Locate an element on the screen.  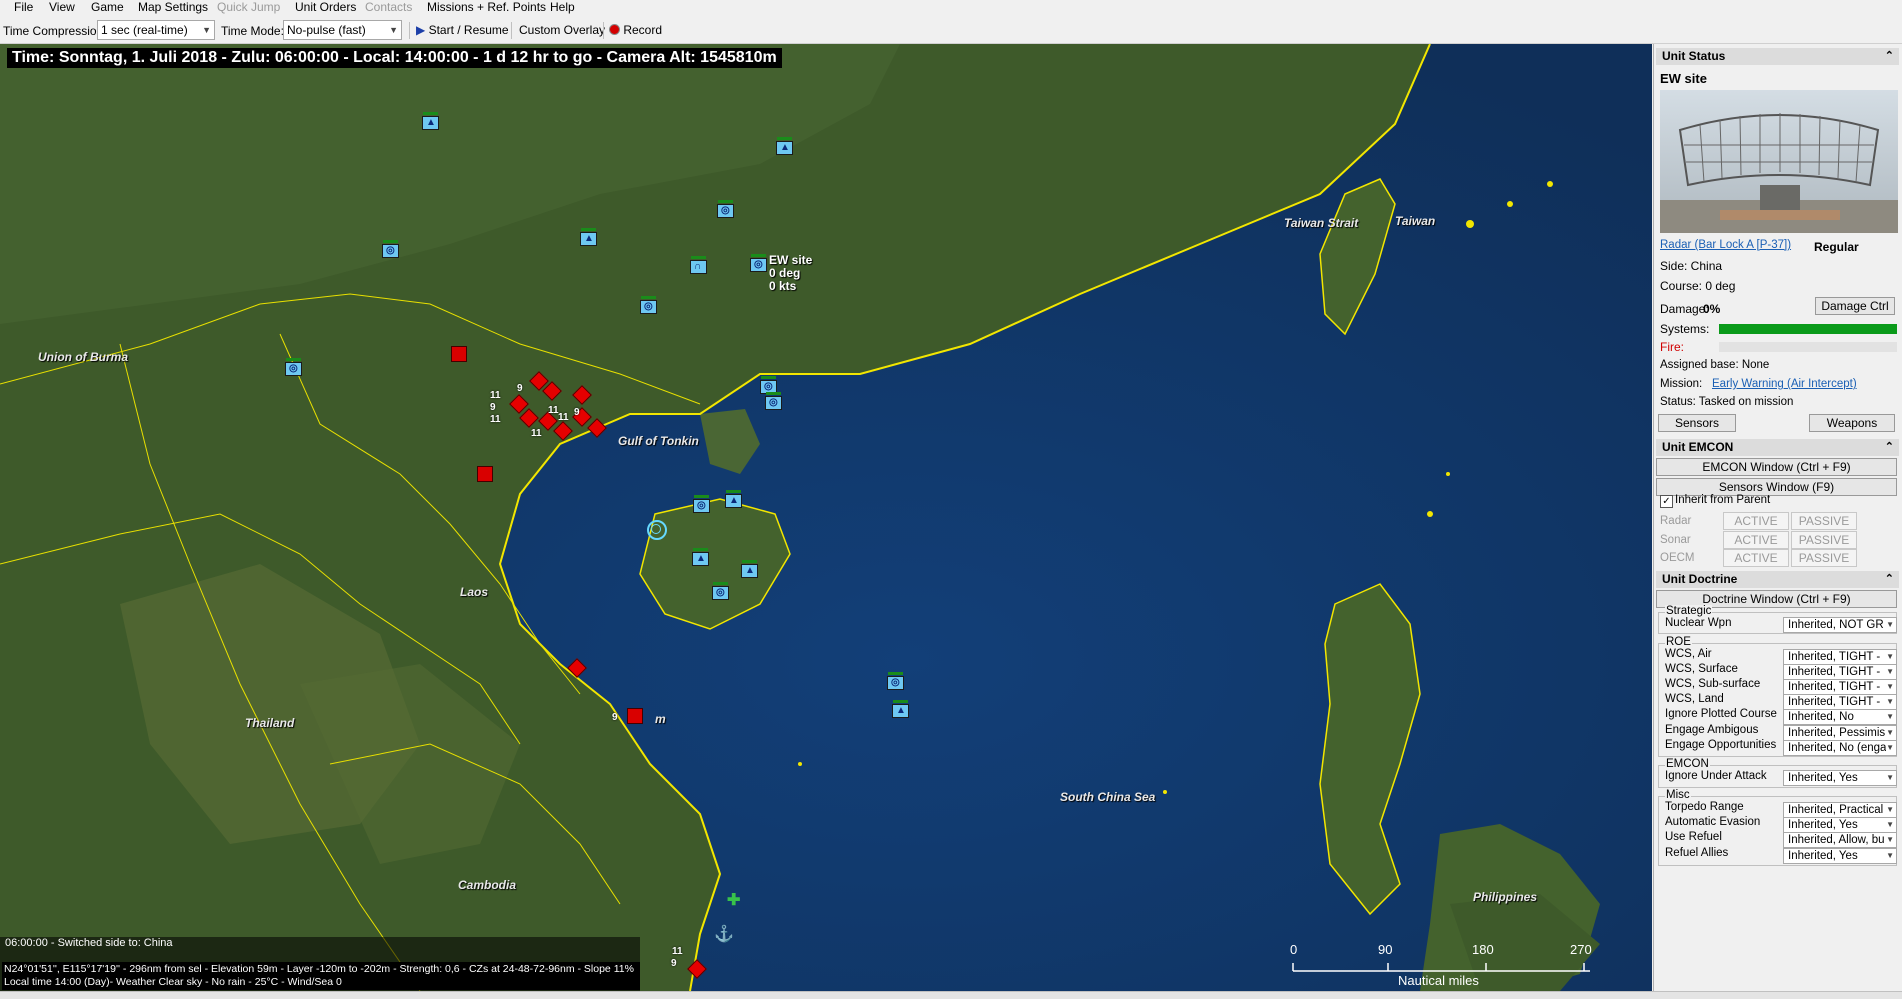
select-value: Inherited, No (enga is located at coordinates (1837, 748).